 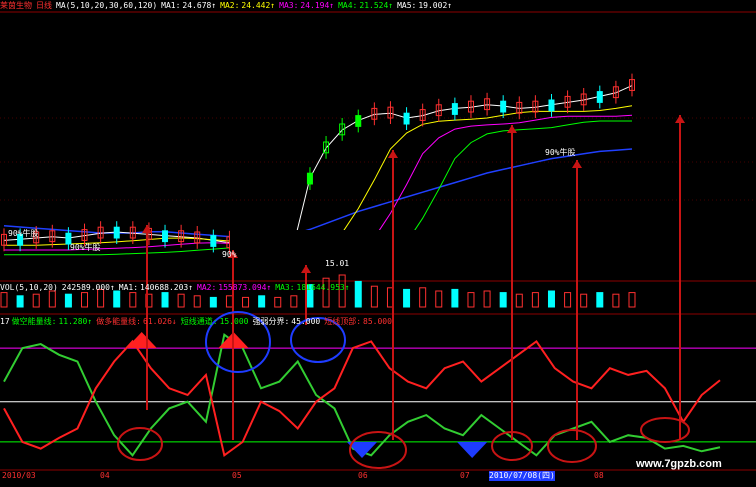 I want to click on ind-value-1: 11.280↑, so click(x=75, y=321).